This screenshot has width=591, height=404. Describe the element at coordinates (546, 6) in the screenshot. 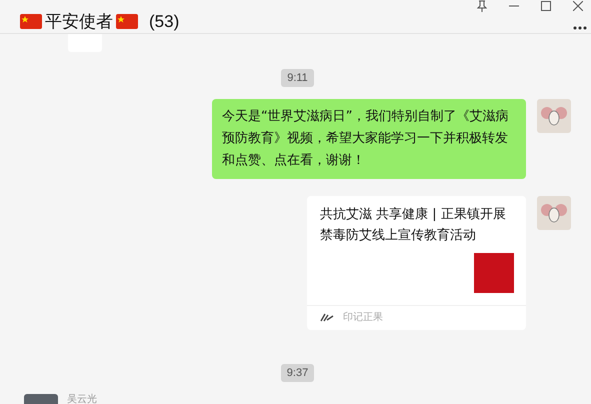

I see `maximize-icon` at that location.